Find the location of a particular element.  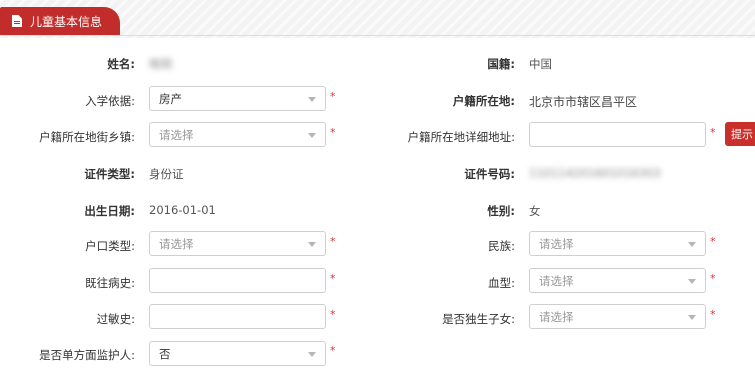

document-icon is located at coordinates (17, 21).